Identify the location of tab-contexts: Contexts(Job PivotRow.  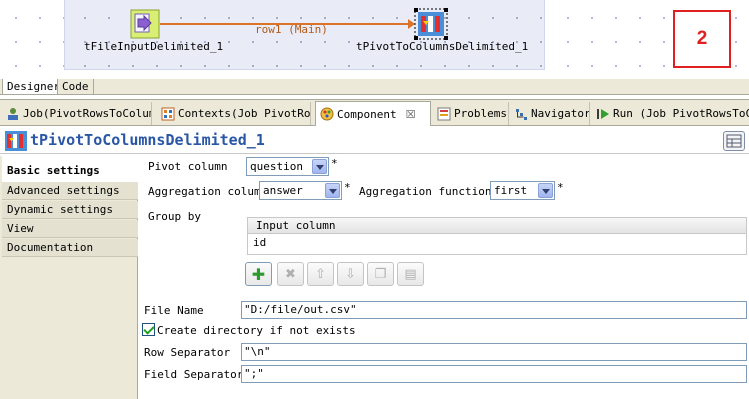
(234, 113).